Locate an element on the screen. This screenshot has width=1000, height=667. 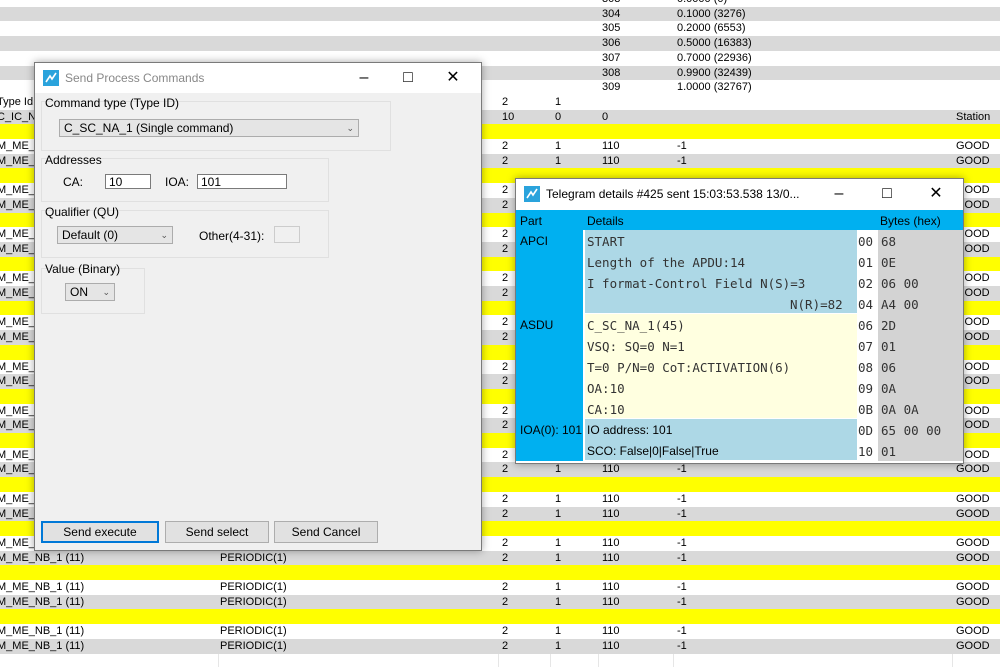
telegram-detail-cell: T=0 P/N=0 CoT:ACTIVATION(6) is located at coordinates (688, 367).